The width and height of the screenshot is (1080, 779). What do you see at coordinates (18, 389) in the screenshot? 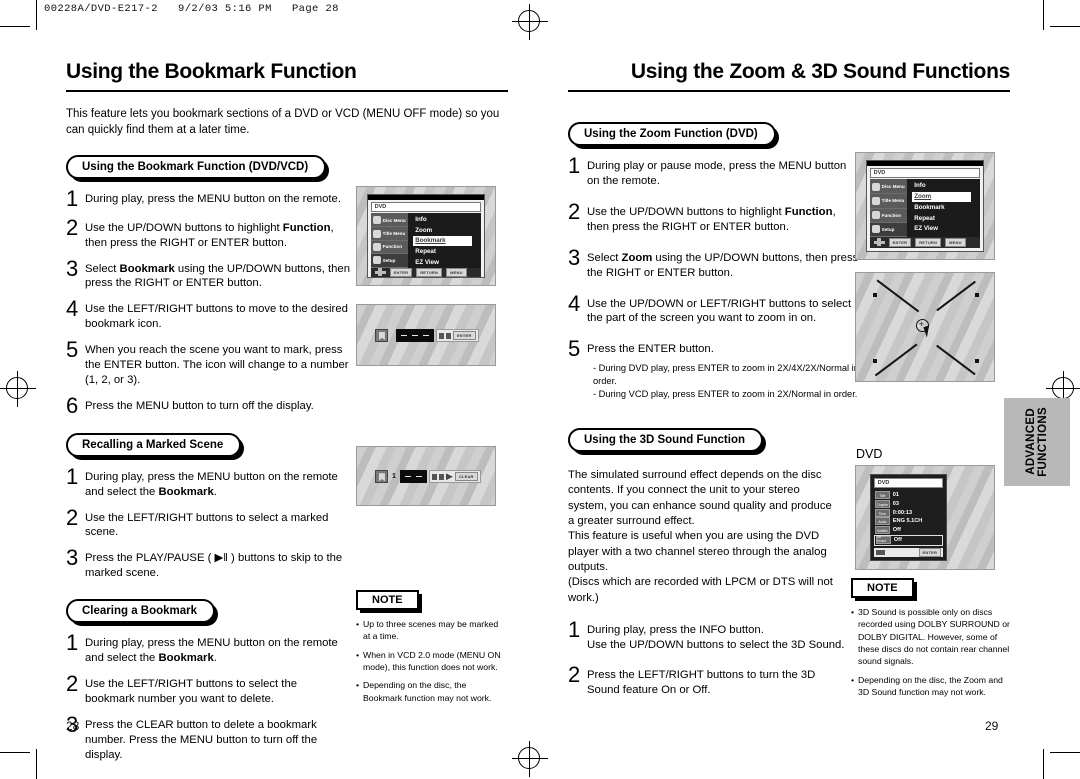
I see `registration-mark-left` at bounding box center [18, 389].